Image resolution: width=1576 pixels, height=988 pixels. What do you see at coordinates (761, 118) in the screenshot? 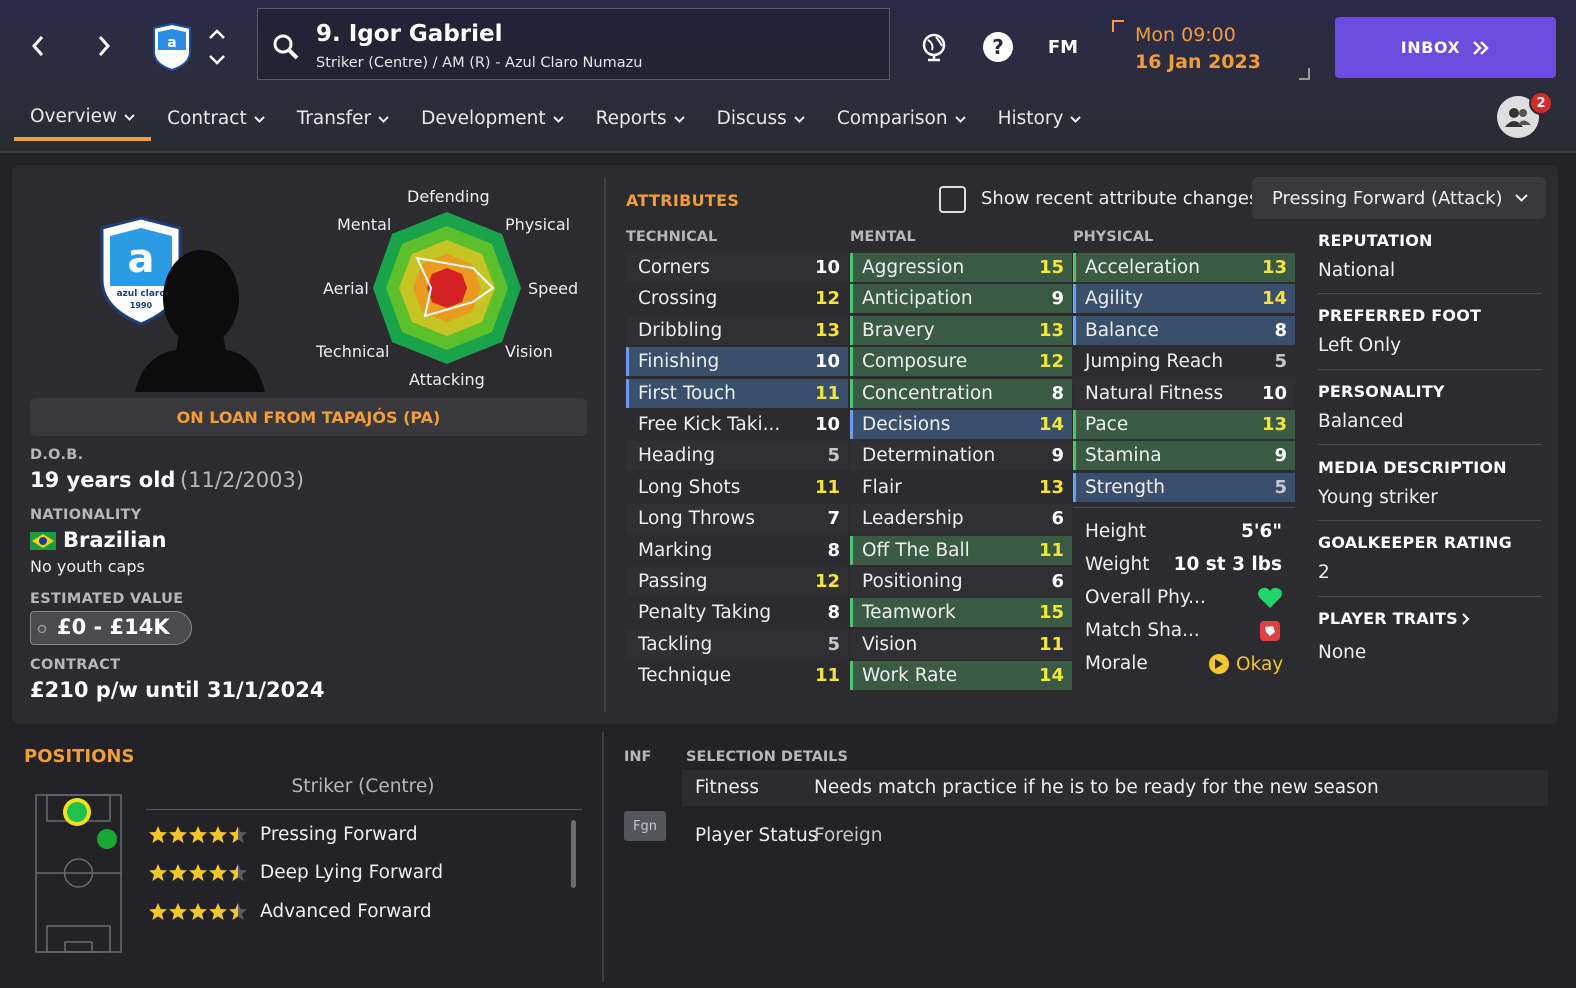
I see `tab-discuss: Discuss` at bounding box center [761, 118].